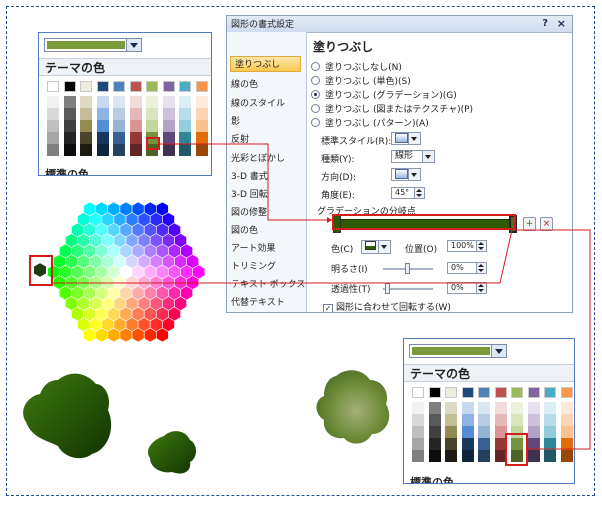 The width and height of the screenshot is (602, 509). What do you see at coordinates (240, 138) in the screenshot?
I see `nav-item-reflection: 反射` at bounding box center [240, 138].